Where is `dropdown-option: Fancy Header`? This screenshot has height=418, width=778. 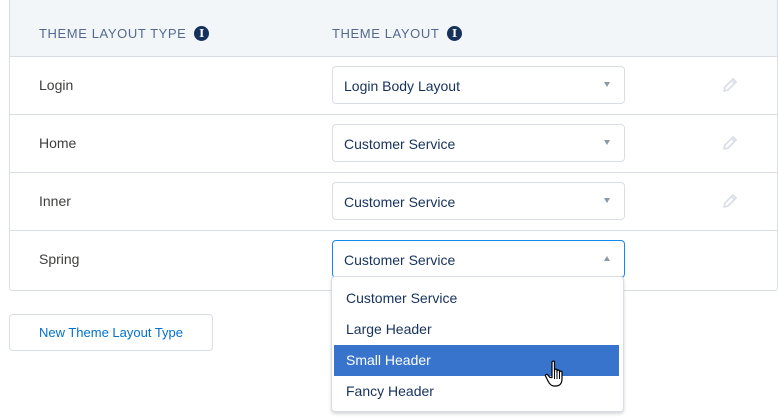 dropdown-option: Fancy Header is located at coordinates (476, 391).